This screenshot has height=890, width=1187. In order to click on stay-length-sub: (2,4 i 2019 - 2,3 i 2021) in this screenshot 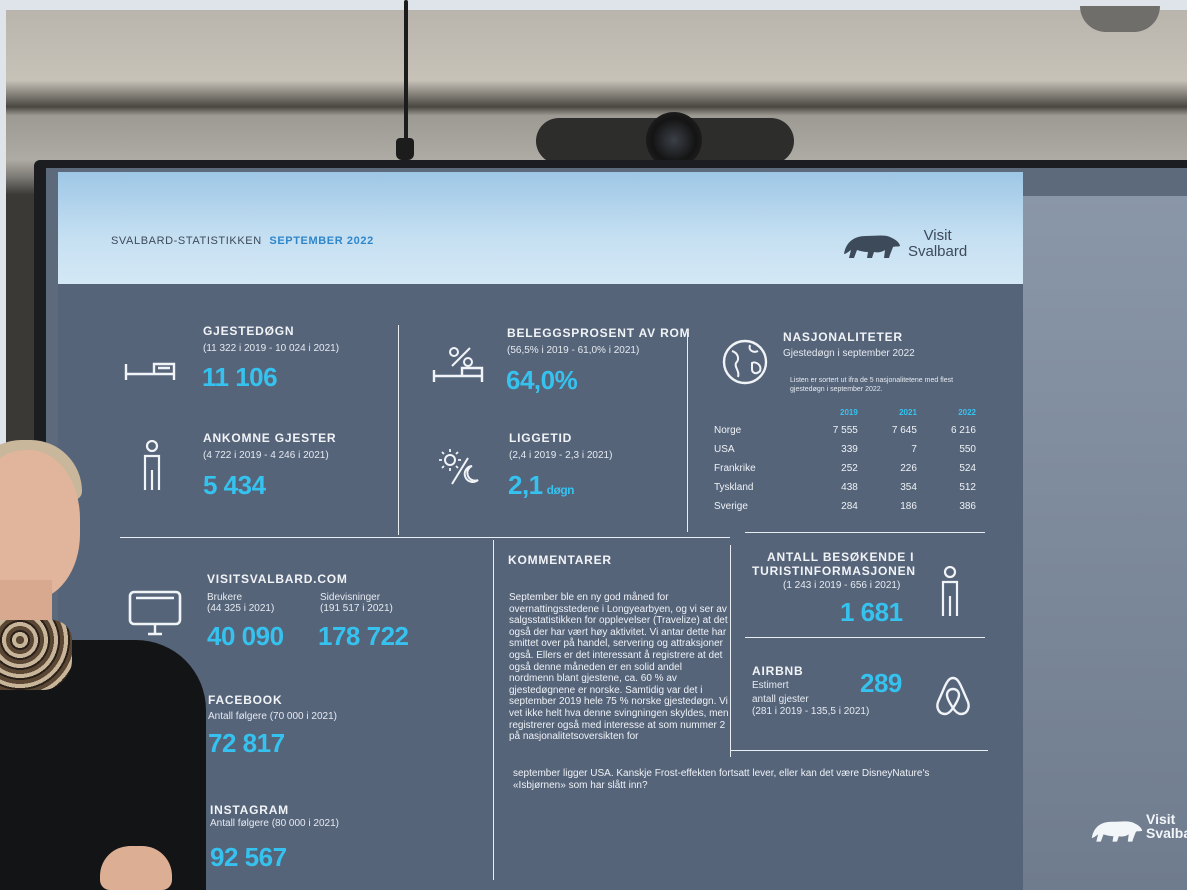, I will do `click(561, 455)`.